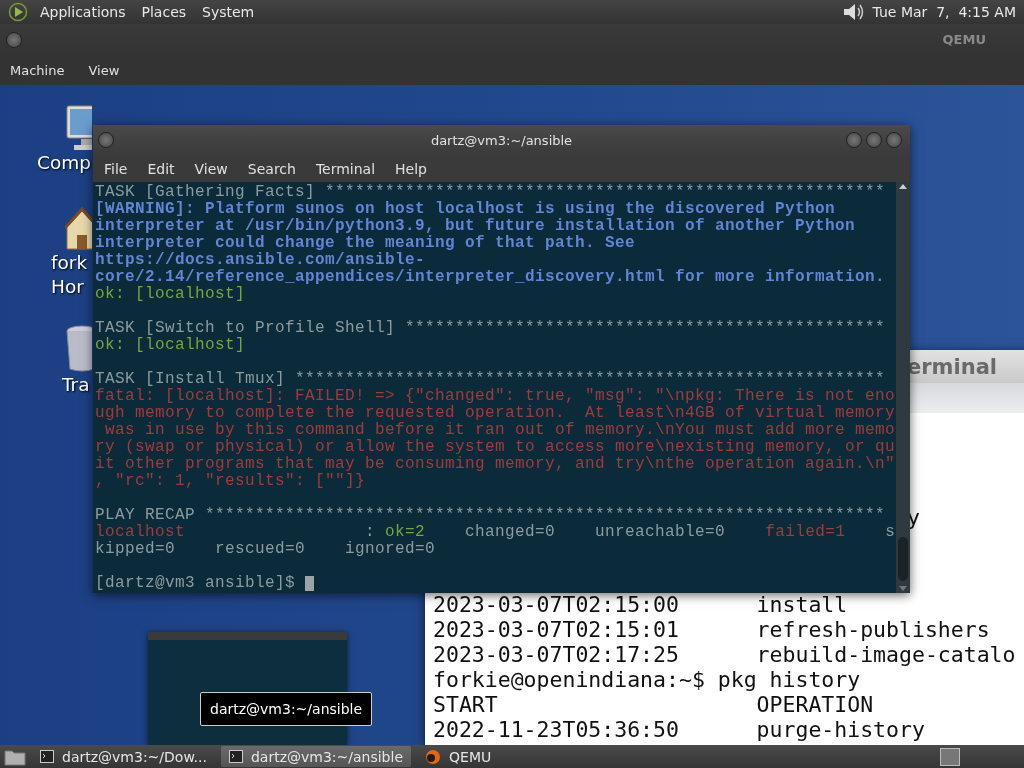 Image resolution: width=1024 pixels, height=768 pixels. Describe the element at coordinates (491, 515) in the screenshot. I see `terminal-line: PLAY RECAP ********************************************************************` at that location.